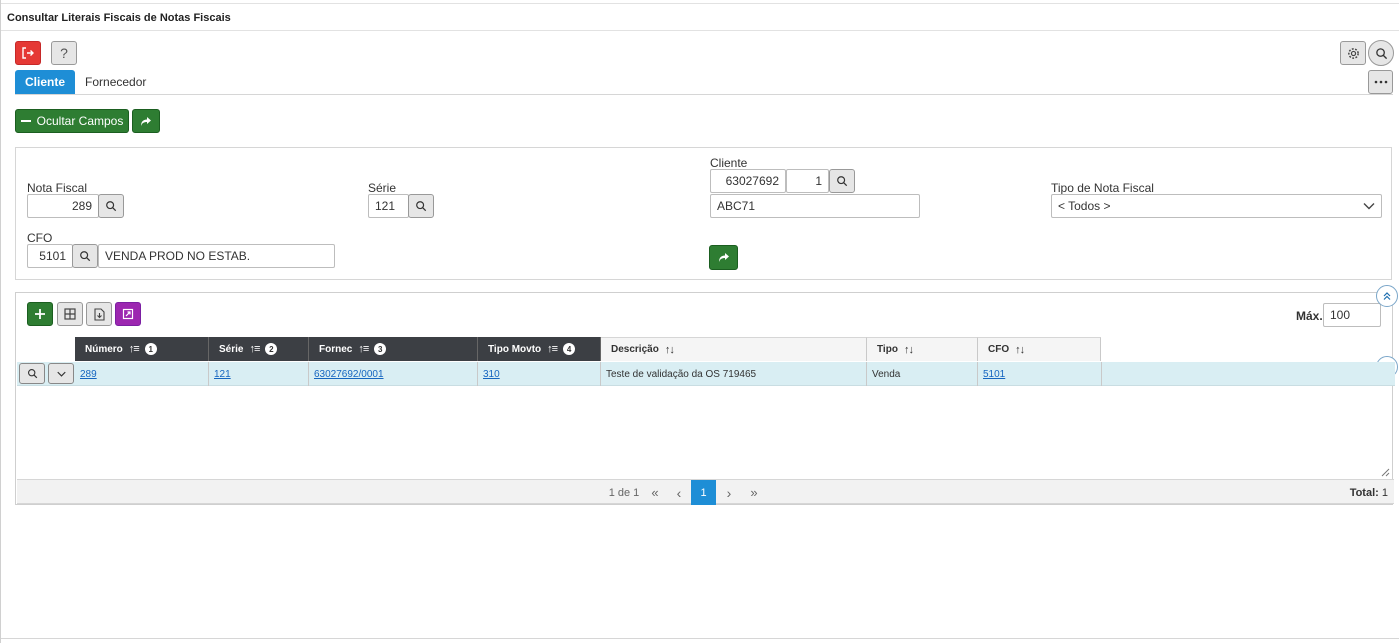 This screenshot has height=643, width=1399. I want to click on double-chevron-up-icon, so click(1387, 296).